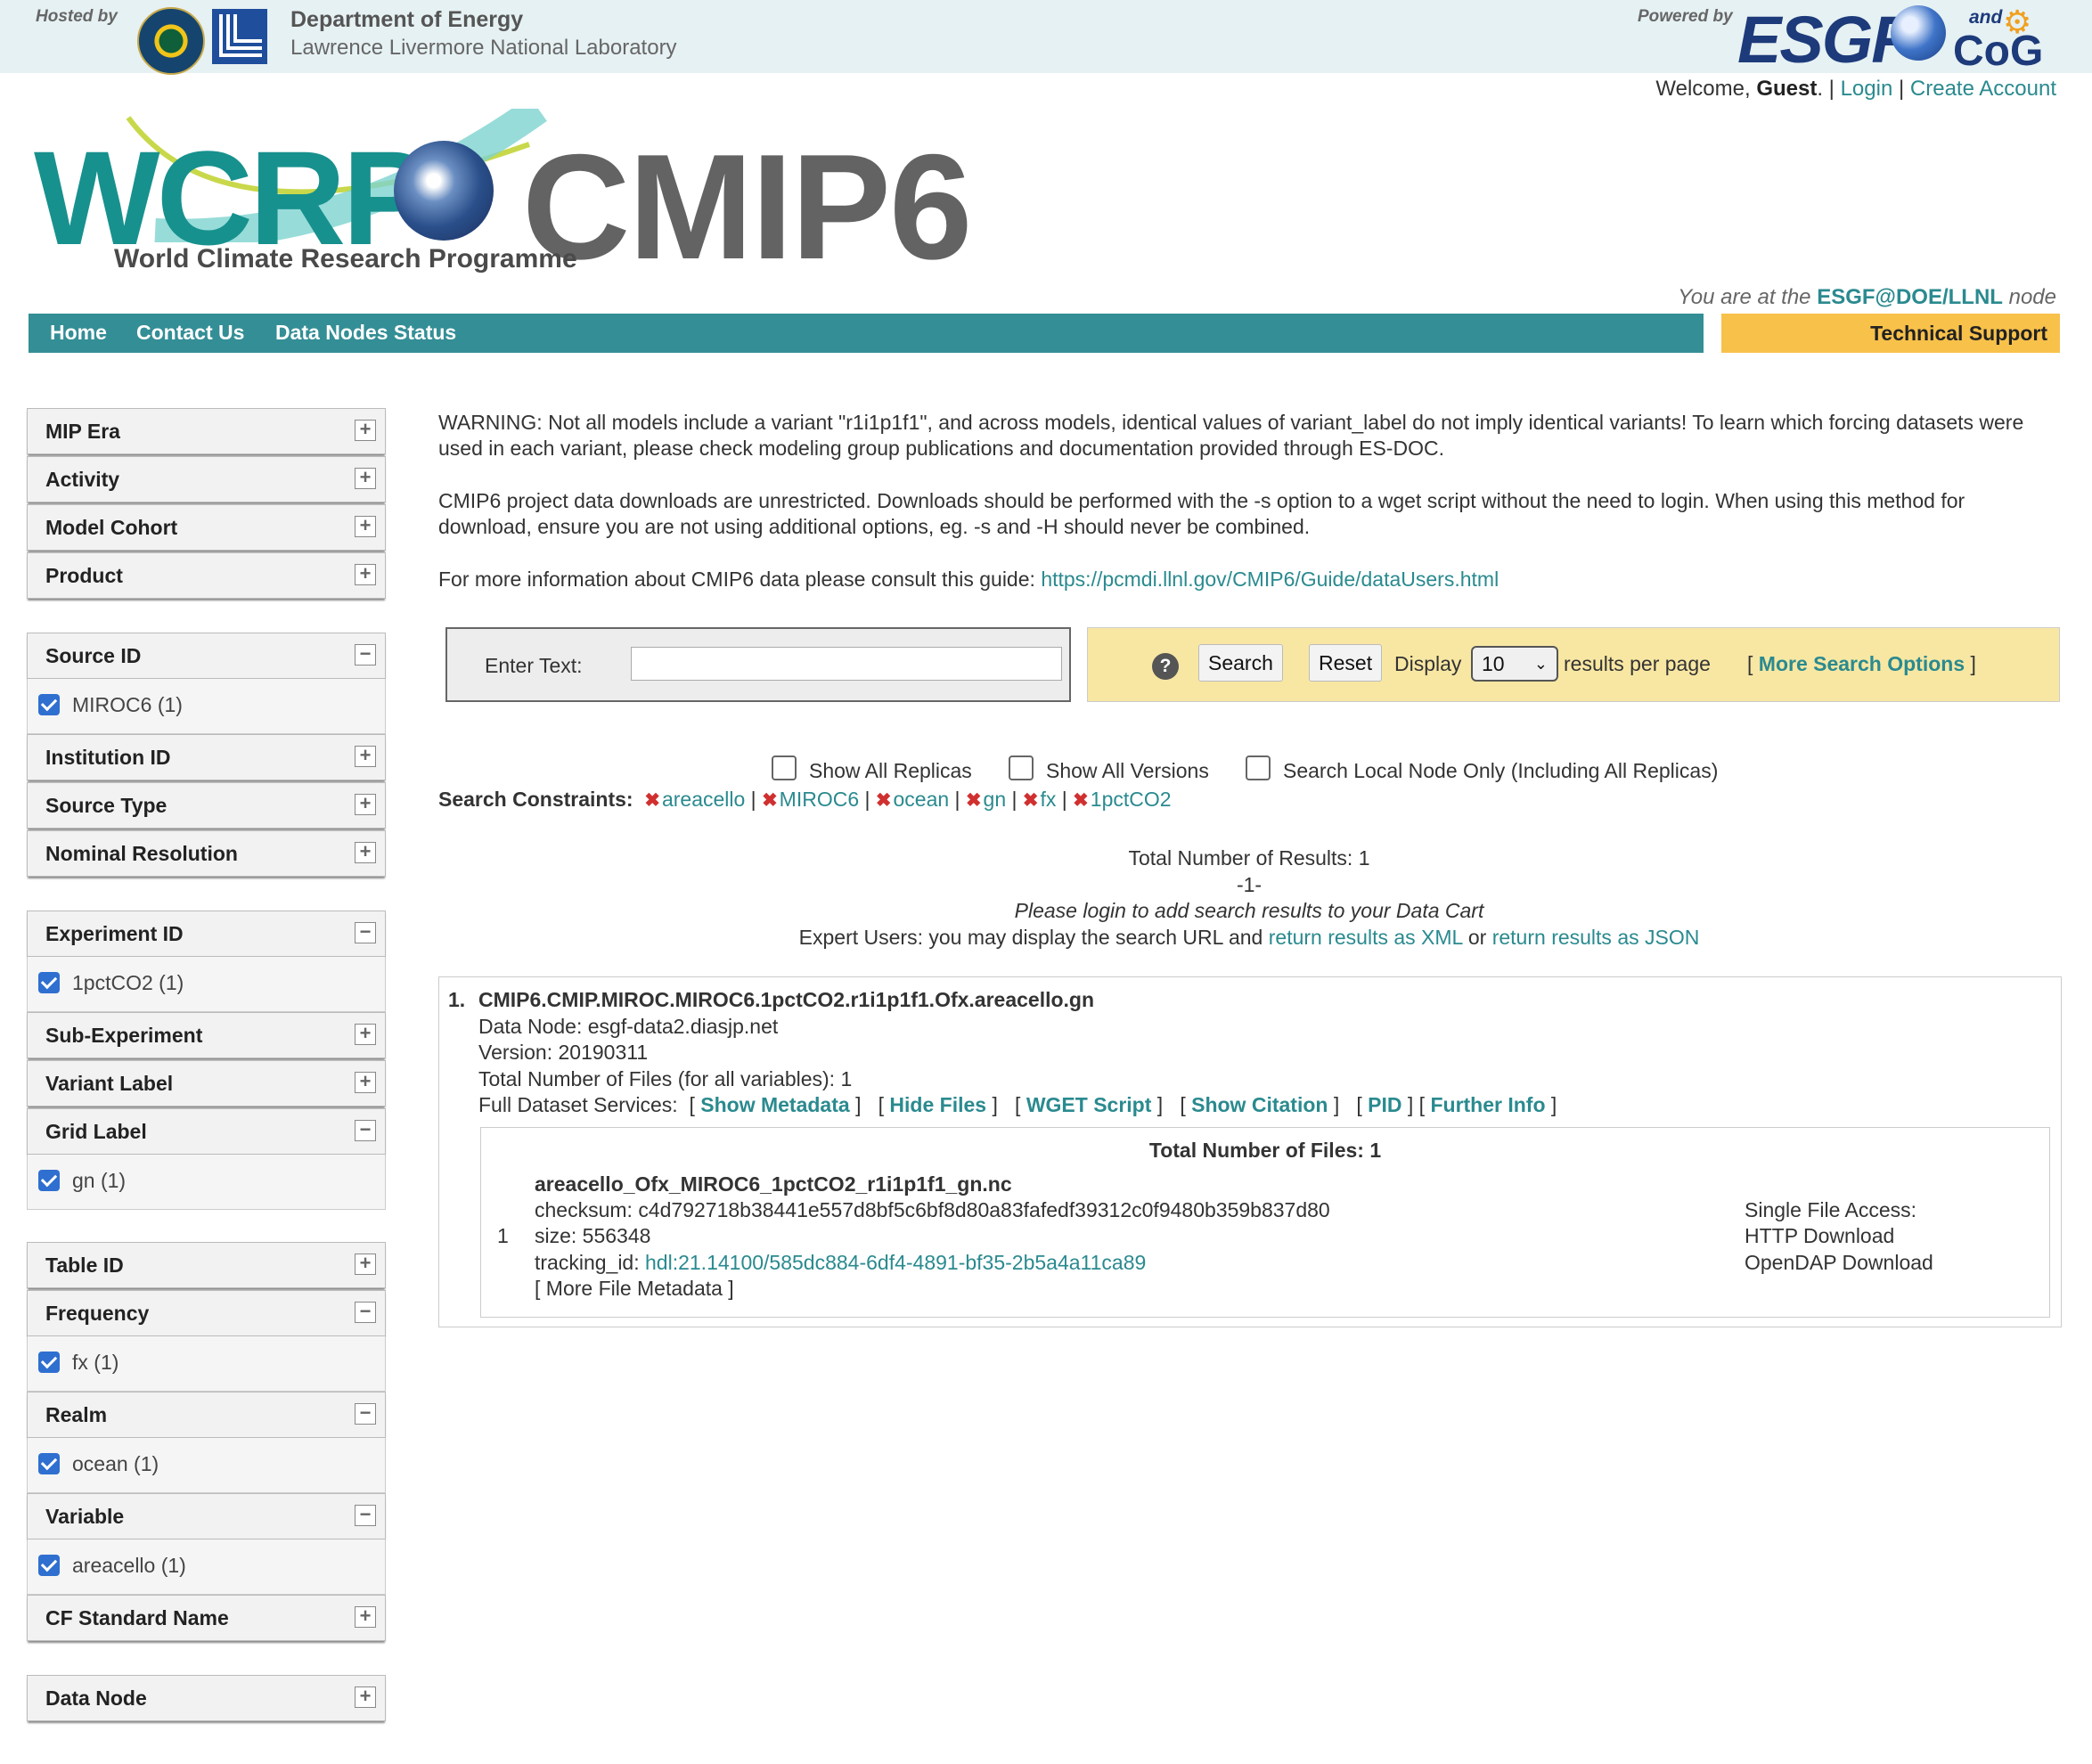  I want to click on constraint-label: 1pctCO2, so click(1131, 799).